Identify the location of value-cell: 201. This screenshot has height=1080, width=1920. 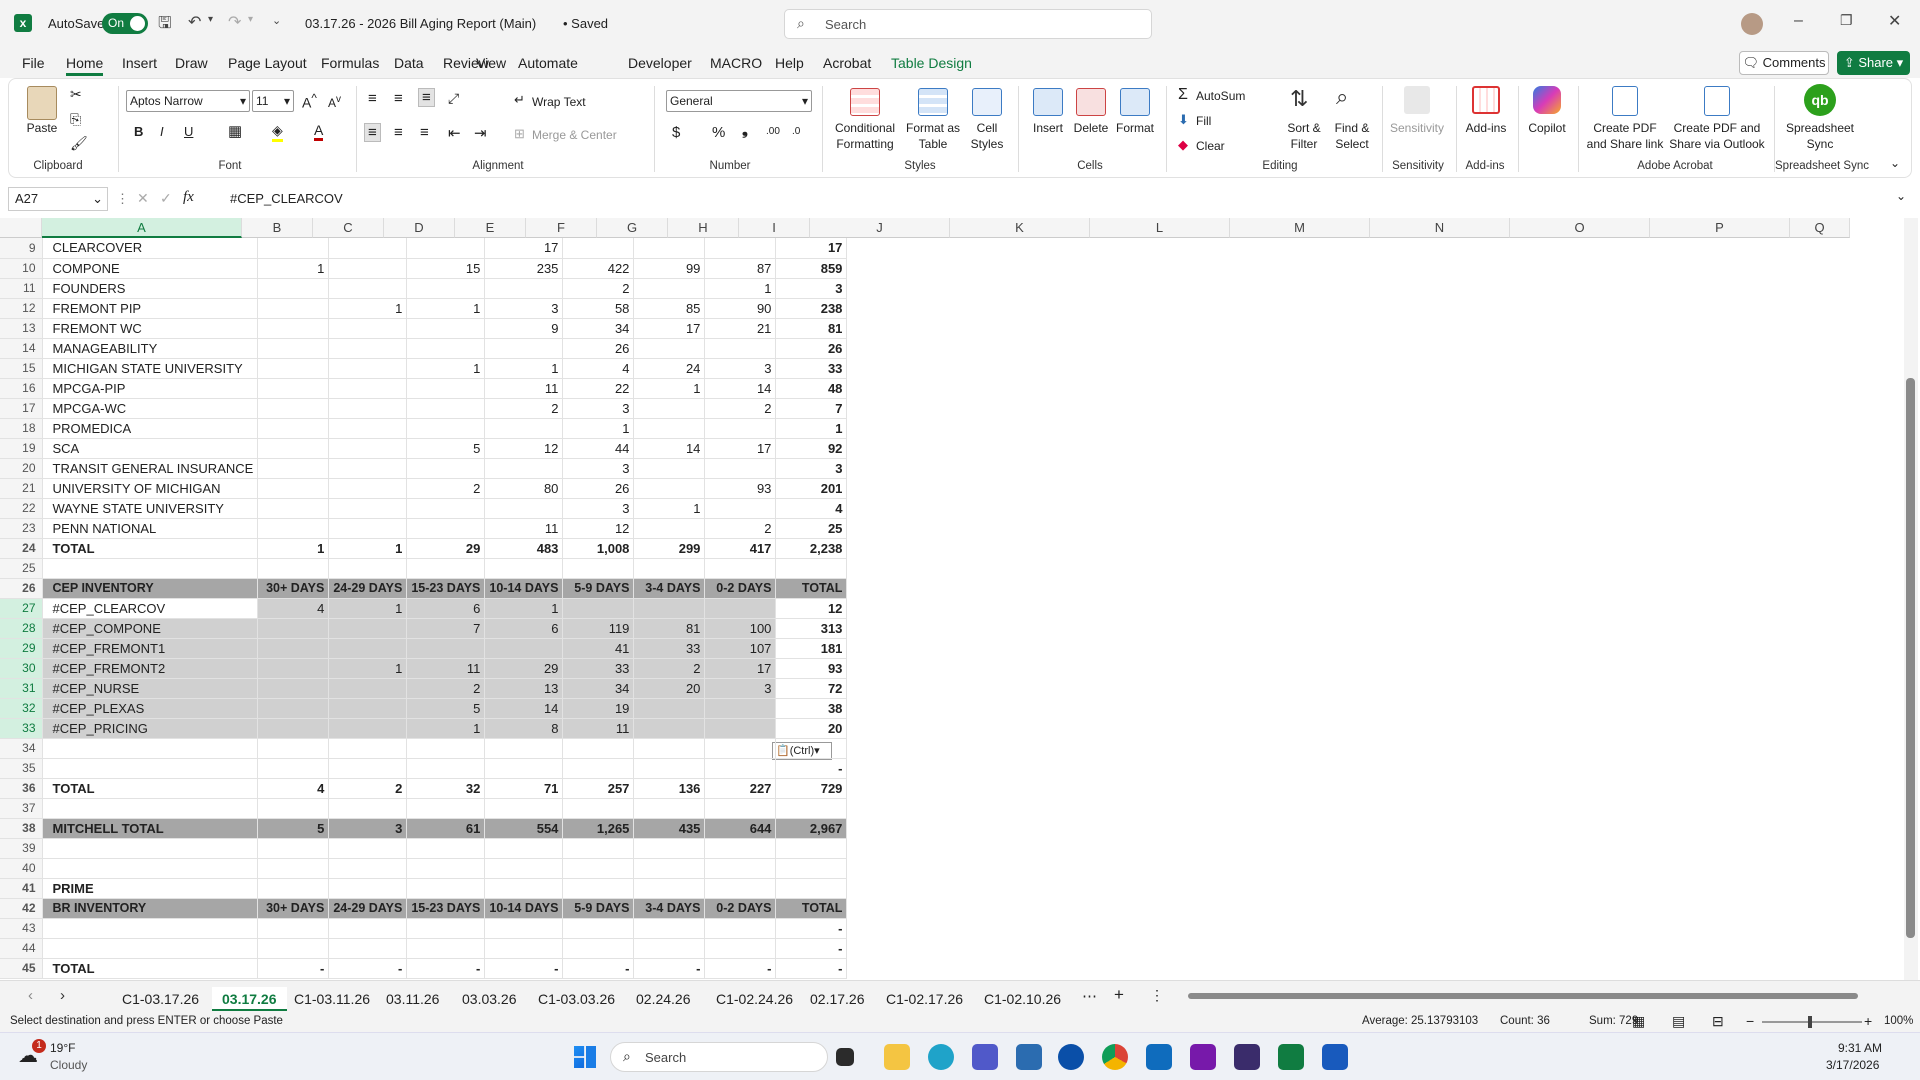
(811, 488).